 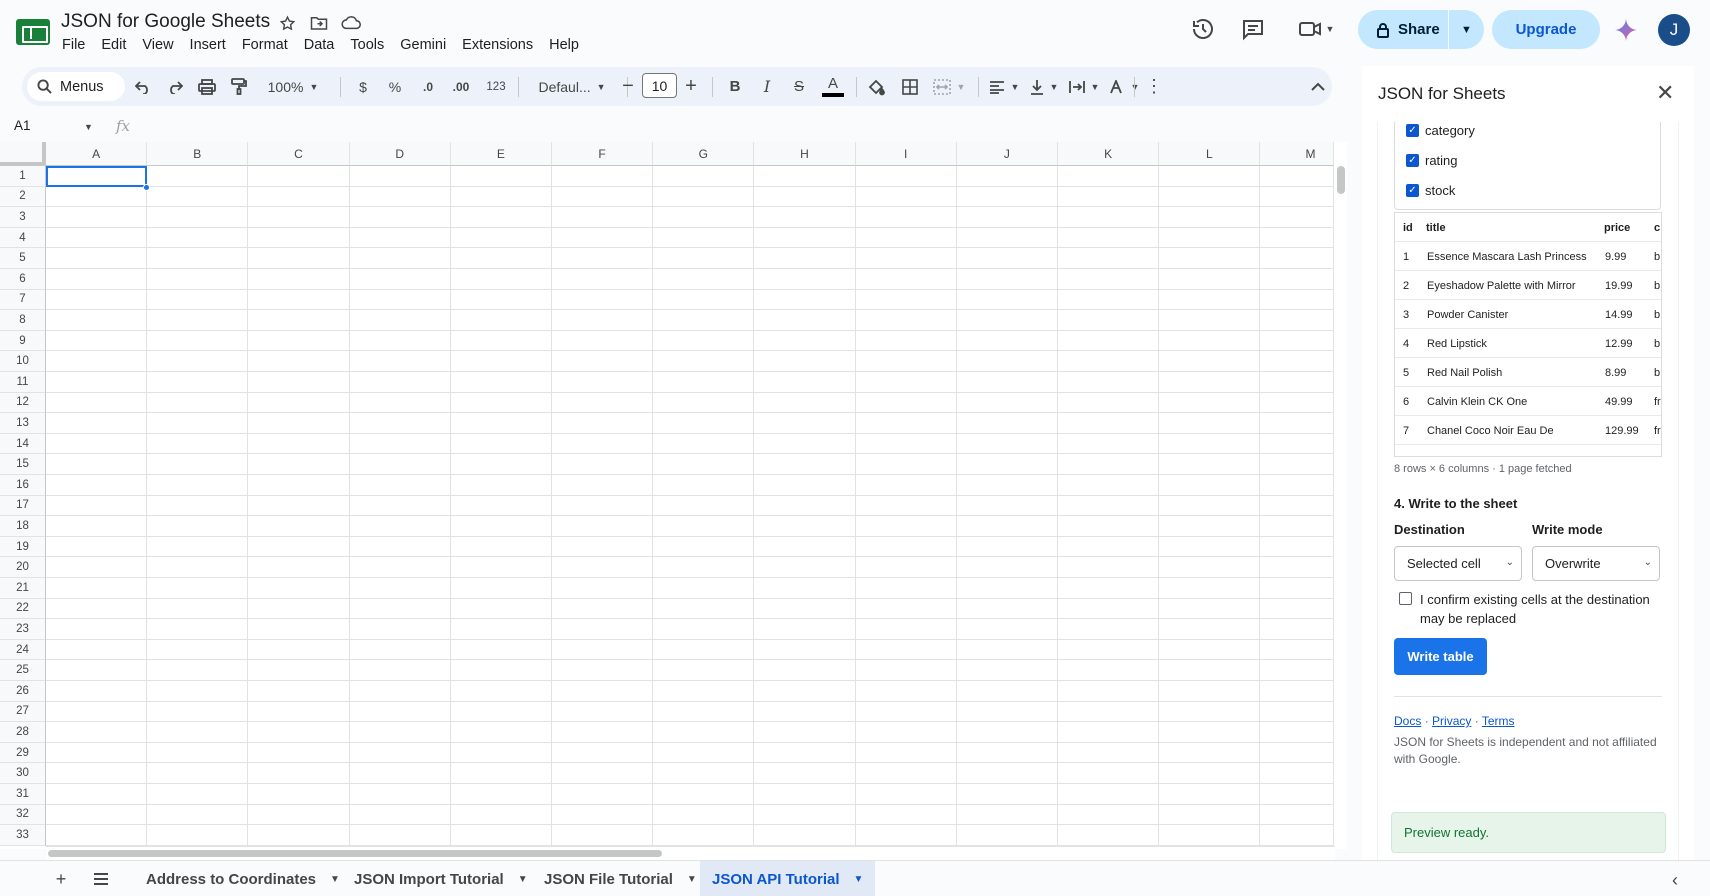 What do you see at coordinates (1405, 598) in the screenshot?
I see `confirm-overwrite-checkbox` at bounding box center [1405, 598].